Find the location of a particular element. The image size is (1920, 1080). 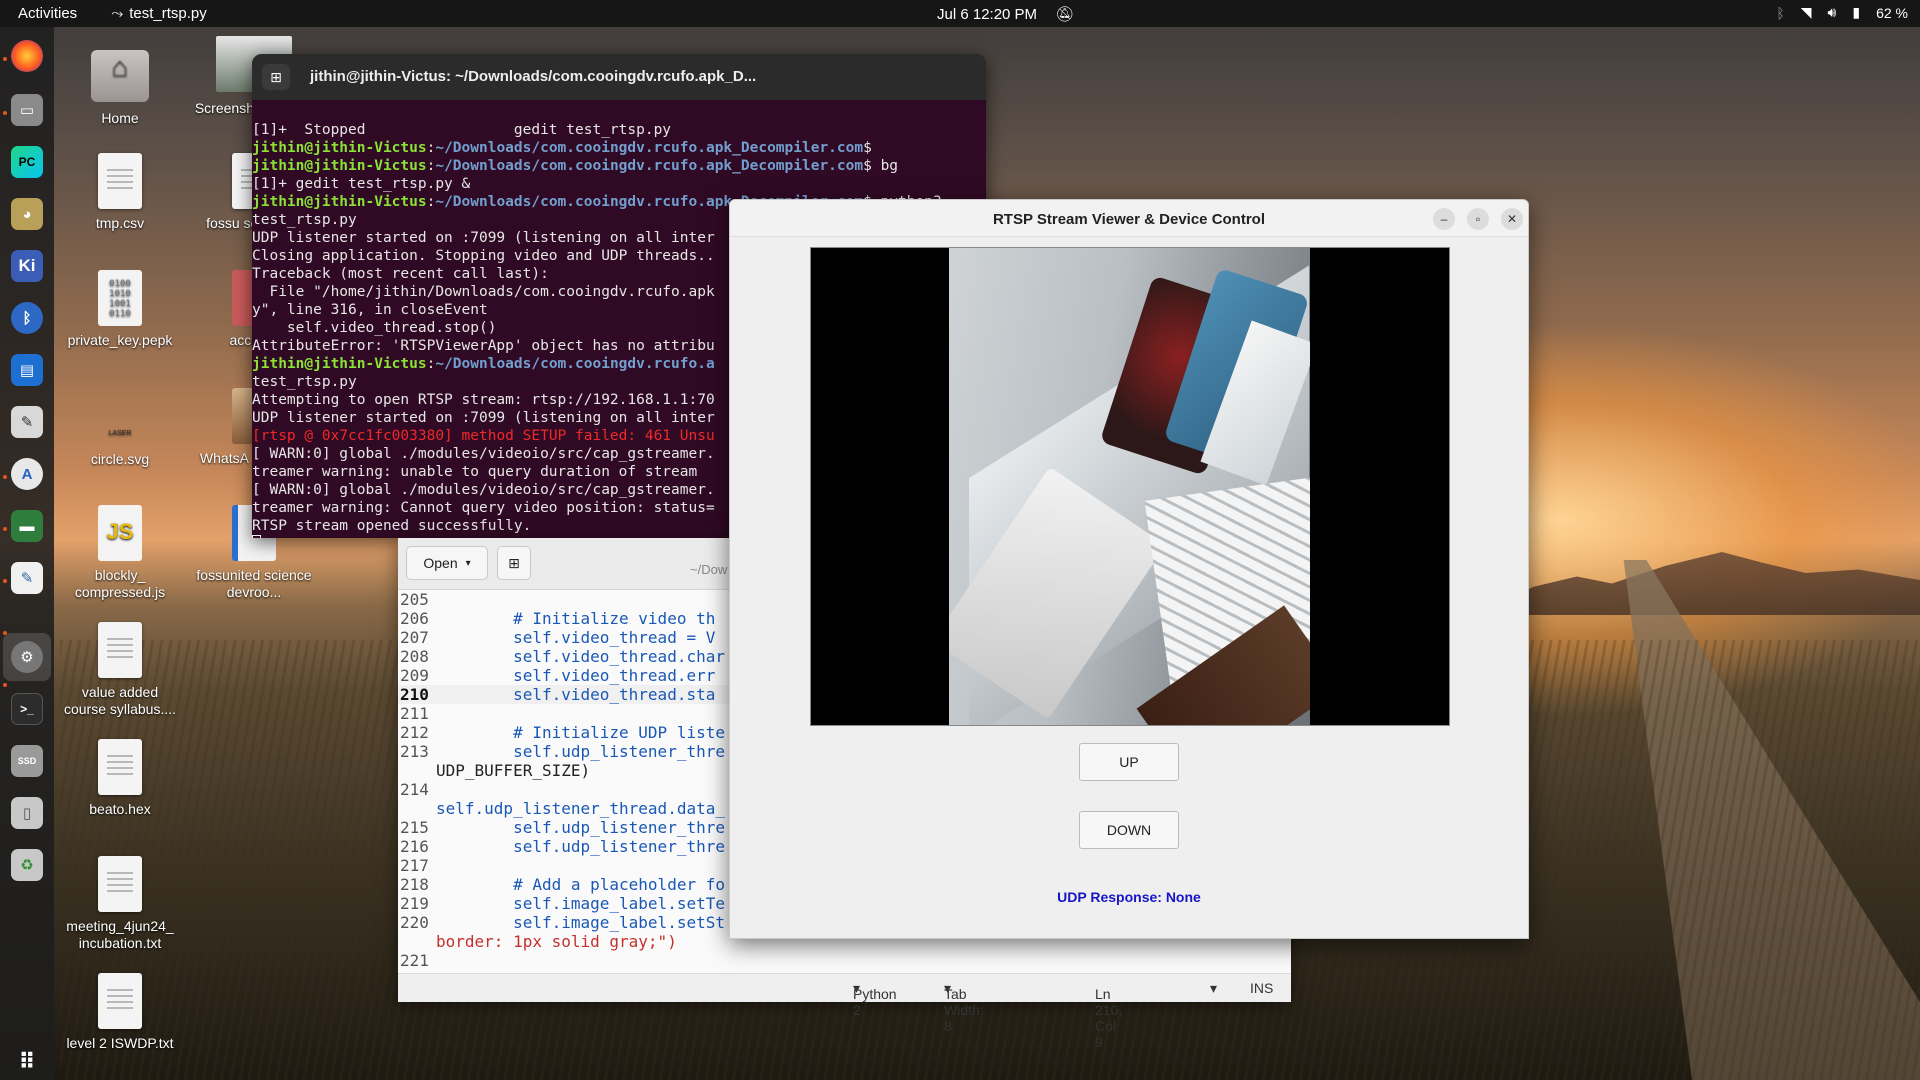

open-button: Open ▾ is located at coordinates (447, 563).